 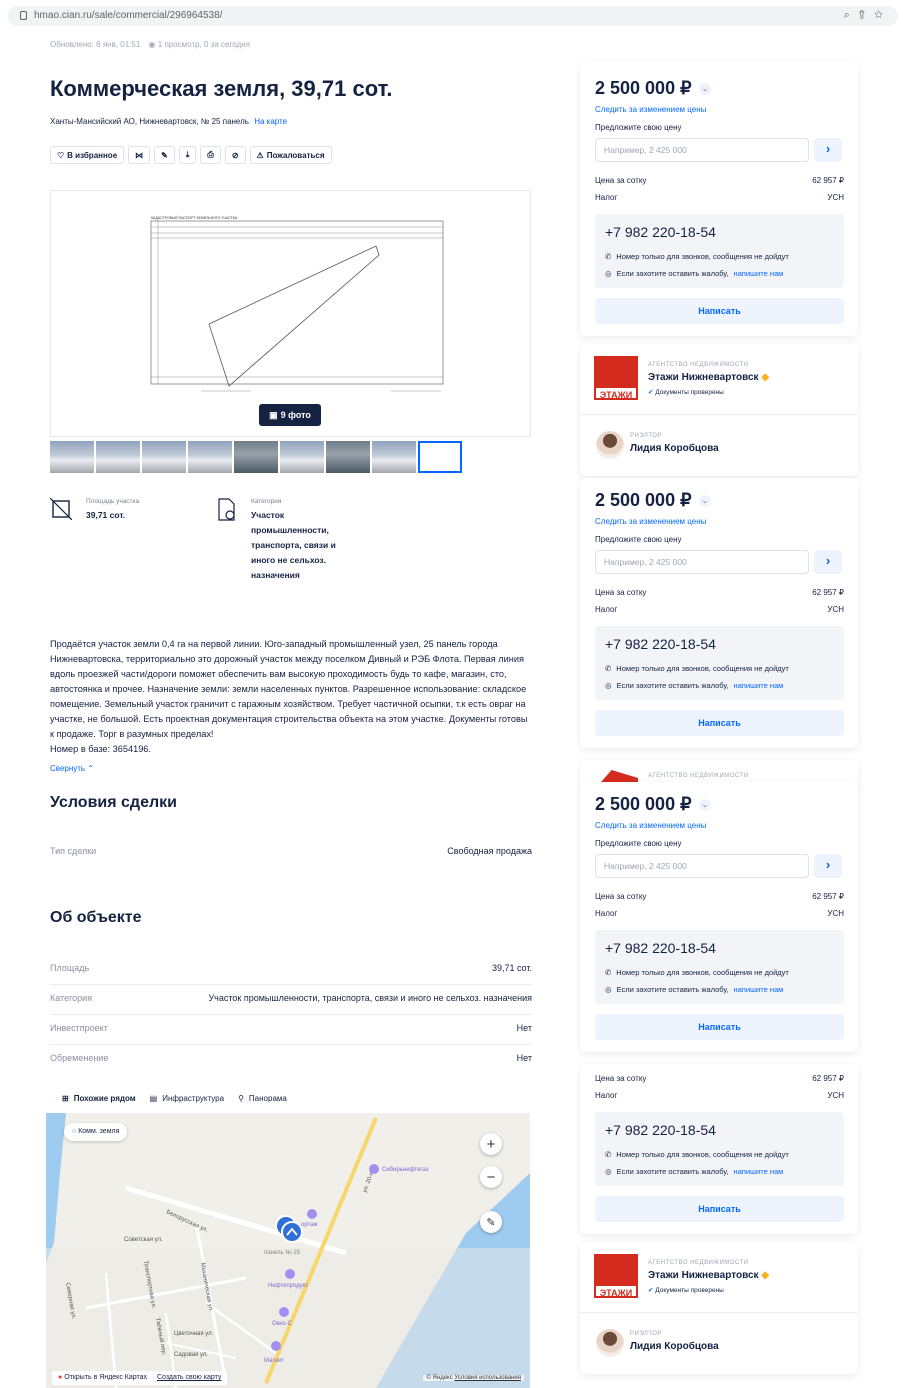 I want to click on browser-actions: ⌕⇪☆, so click(x=868, y=15).